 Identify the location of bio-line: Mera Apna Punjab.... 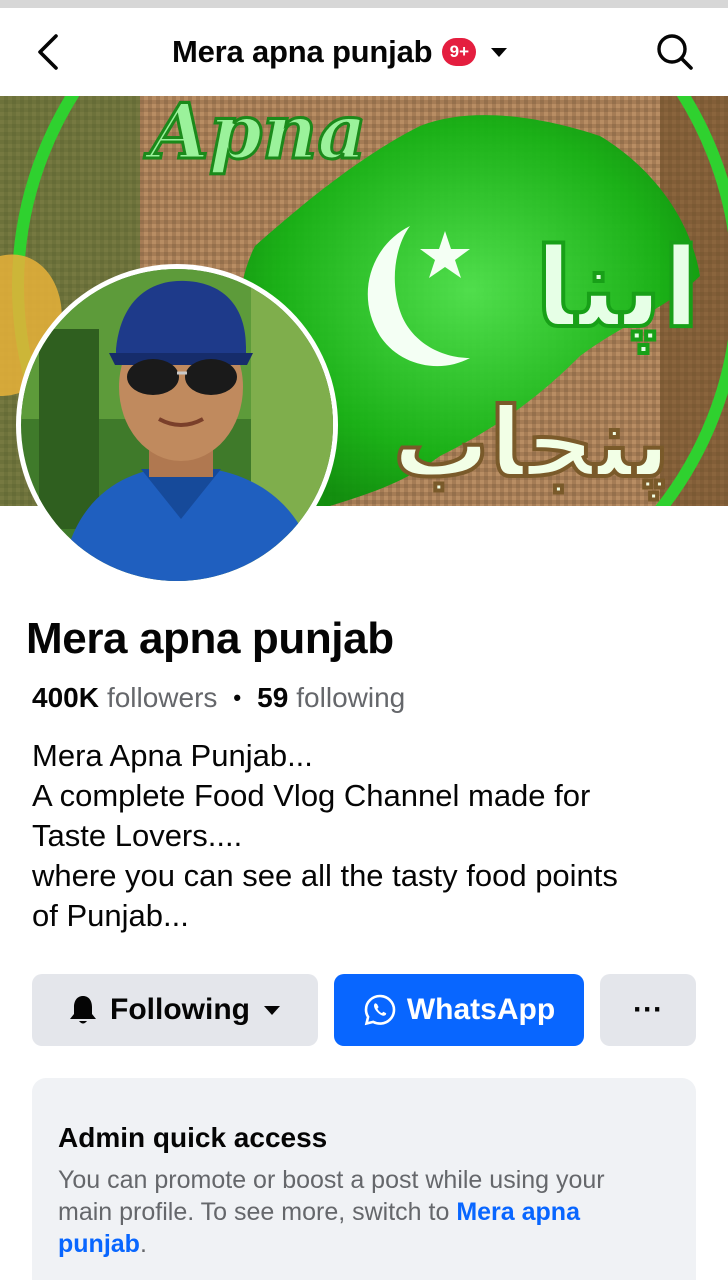
(172, 755).